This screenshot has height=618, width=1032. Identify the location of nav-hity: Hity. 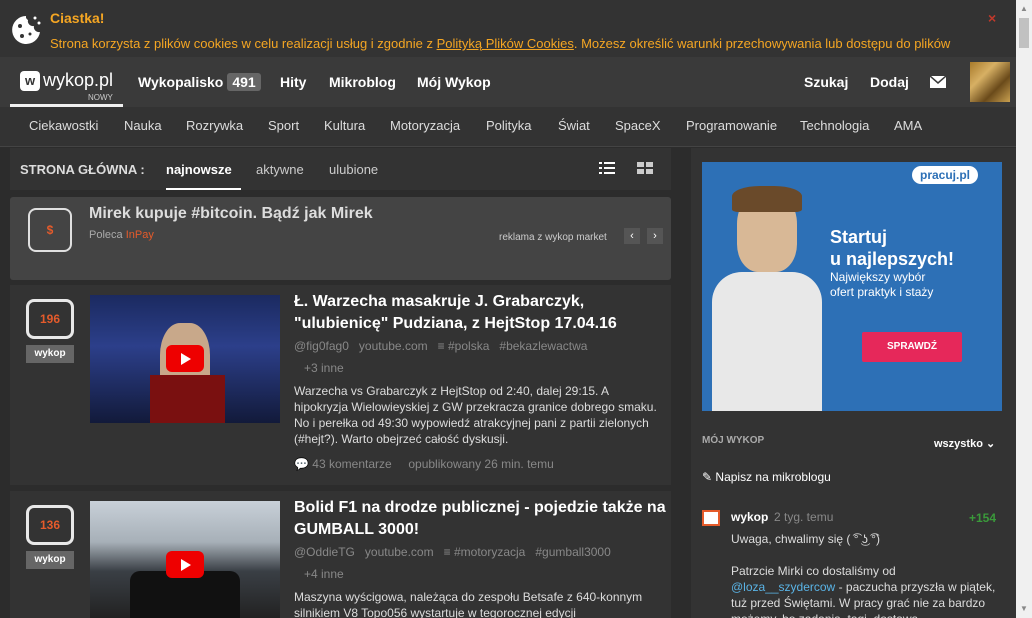
(293, 82).